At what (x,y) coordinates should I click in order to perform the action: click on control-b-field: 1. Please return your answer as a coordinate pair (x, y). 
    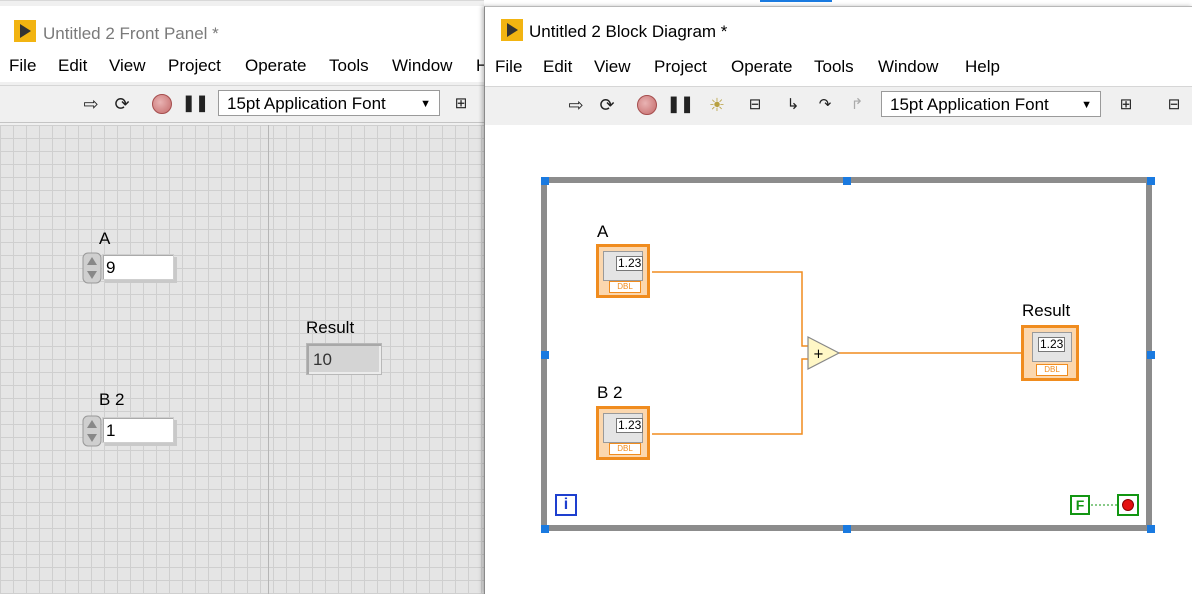
    Looking at the image, I should click on (138, 430).